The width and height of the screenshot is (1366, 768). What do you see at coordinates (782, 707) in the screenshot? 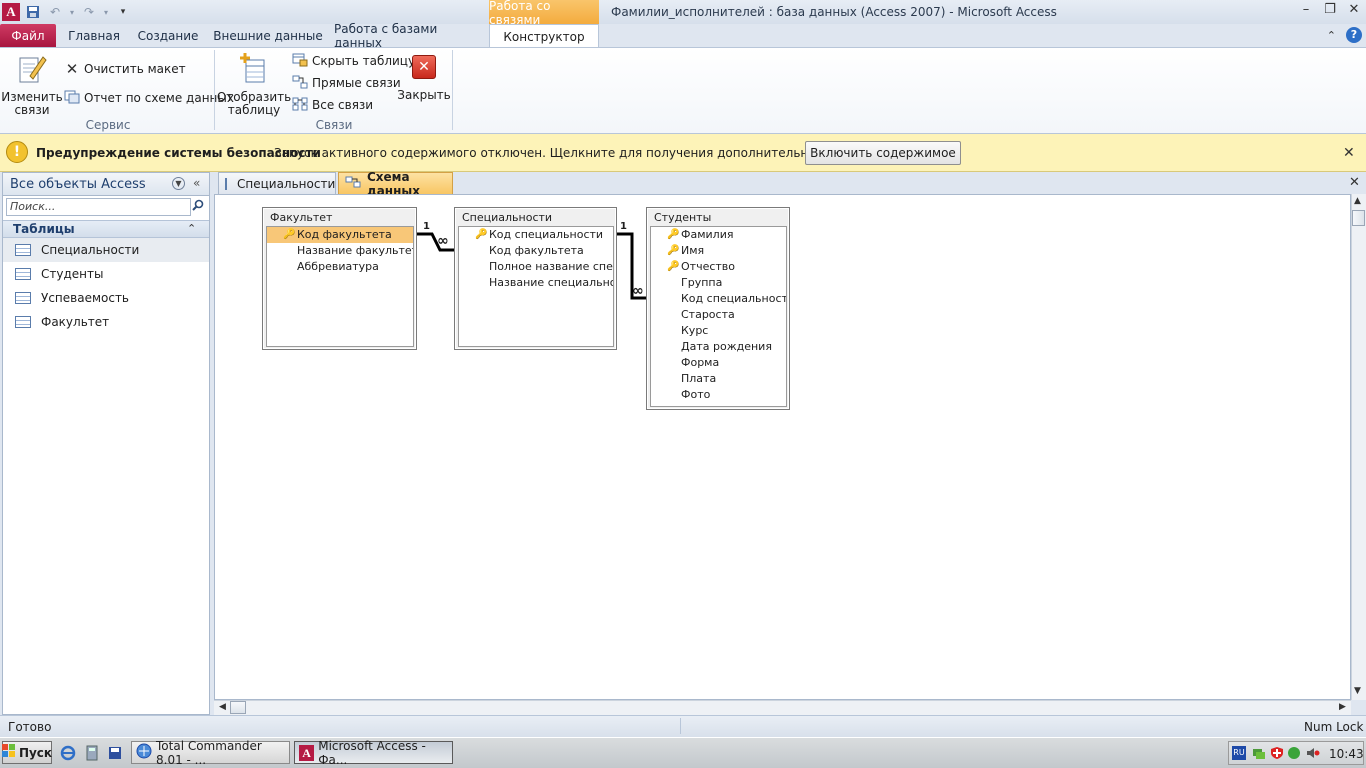
I see `horizontal-scrollbar` at bounding box center [782, 707].